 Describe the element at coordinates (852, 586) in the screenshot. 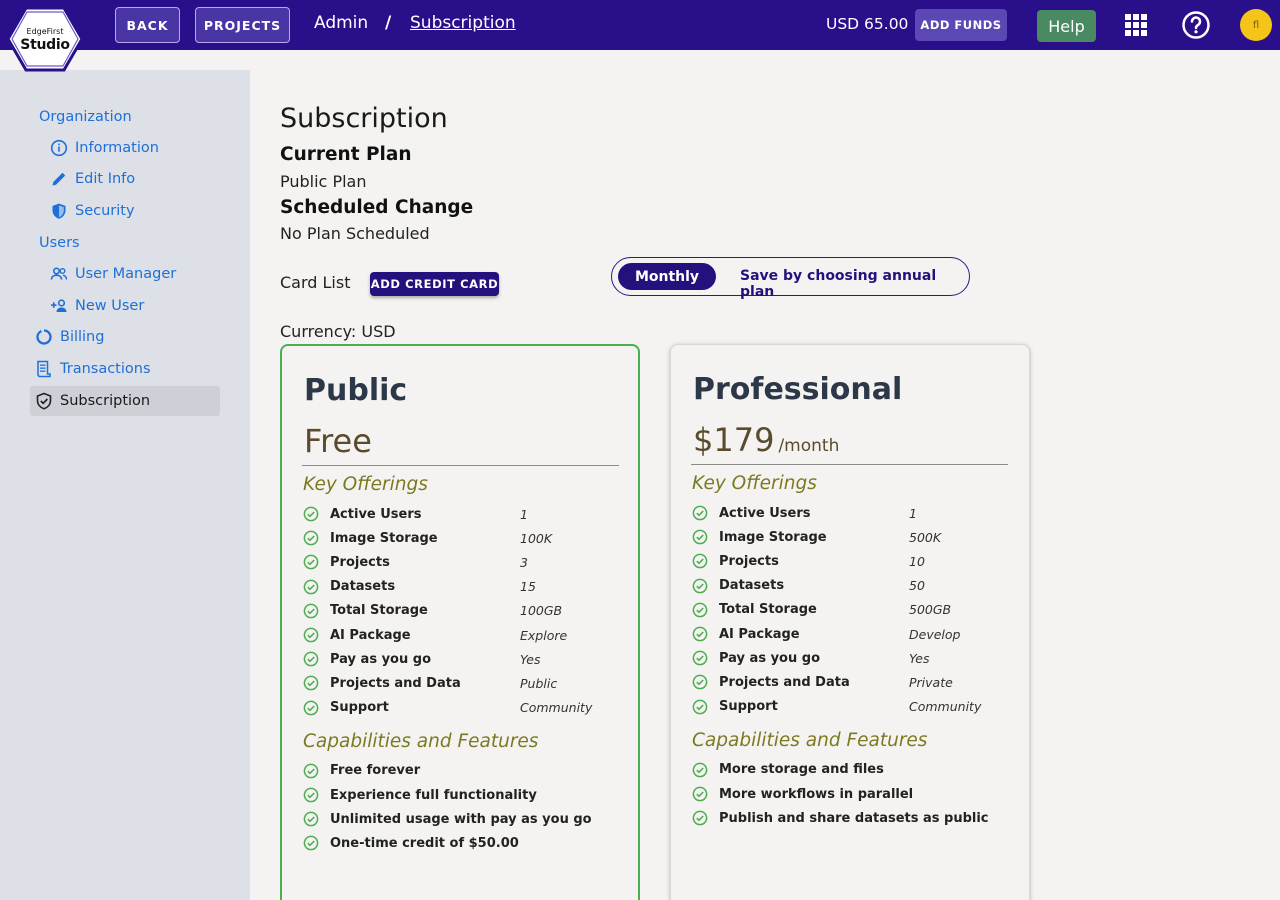

I see `offering-row: Datasets 50` at that location.